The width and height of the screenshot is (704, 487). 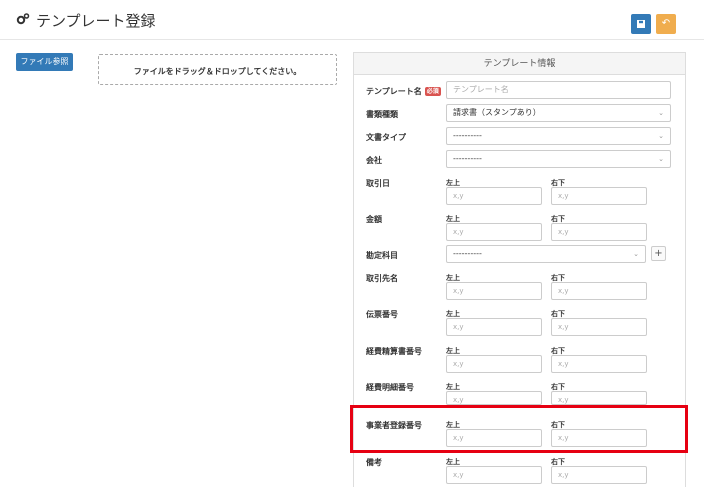 I want to click on file-browse-button: ファイル参照, so click(x=44, y=62).